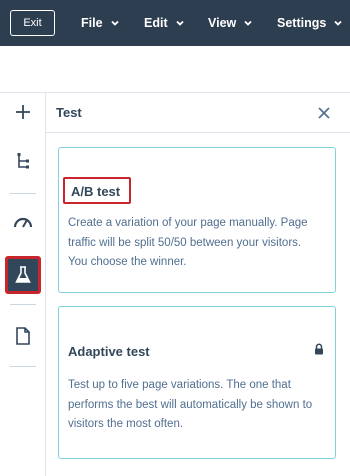 The height and width of the screenshot is (476, 350). What do you see at coordinates (127, 262) in the screenshot?
I see `ab-test-description-line: You choose the winner.` at bounding box center [127, 262].